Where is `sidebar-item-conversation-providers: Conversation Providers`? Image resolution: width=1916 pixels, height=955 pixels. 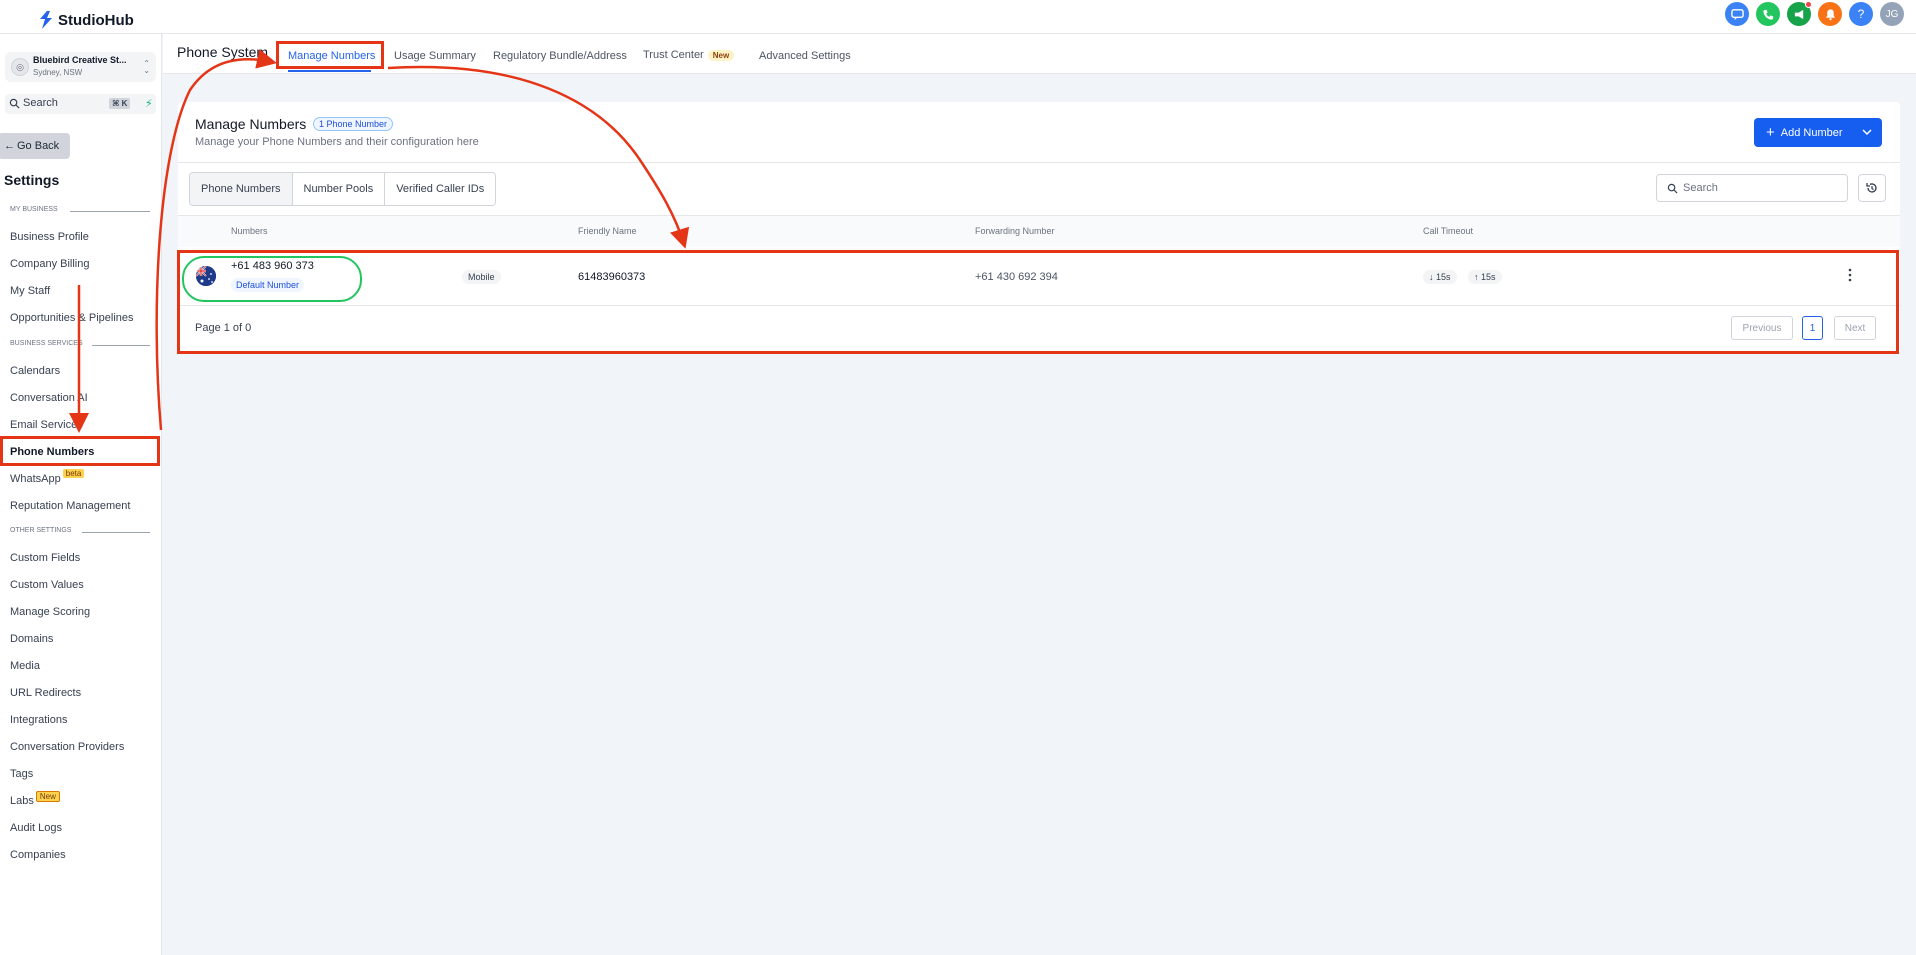 sidebar-item-conversation-providers: Conversation Providers is located at coordinates (67, 747).